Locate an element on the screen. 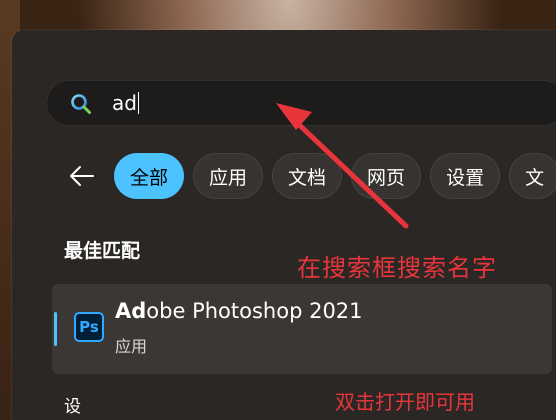  filter-tab-apps: 应用 is located at coordinates (228, 176).